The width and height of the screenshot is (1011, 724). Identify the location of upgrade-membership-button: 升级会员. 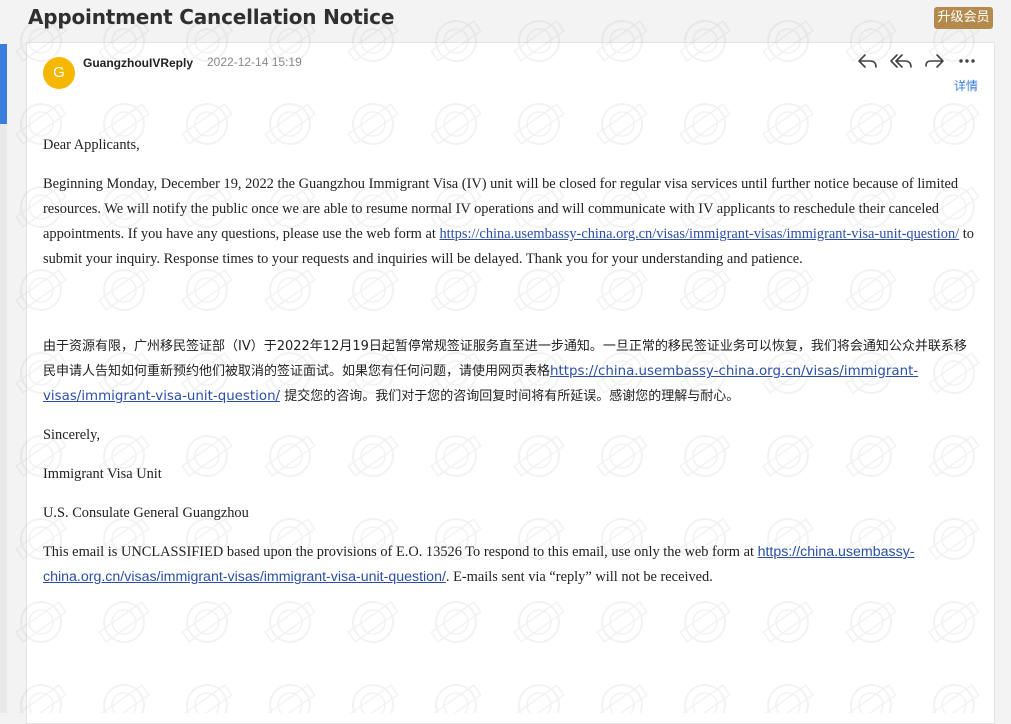
(963, 18).